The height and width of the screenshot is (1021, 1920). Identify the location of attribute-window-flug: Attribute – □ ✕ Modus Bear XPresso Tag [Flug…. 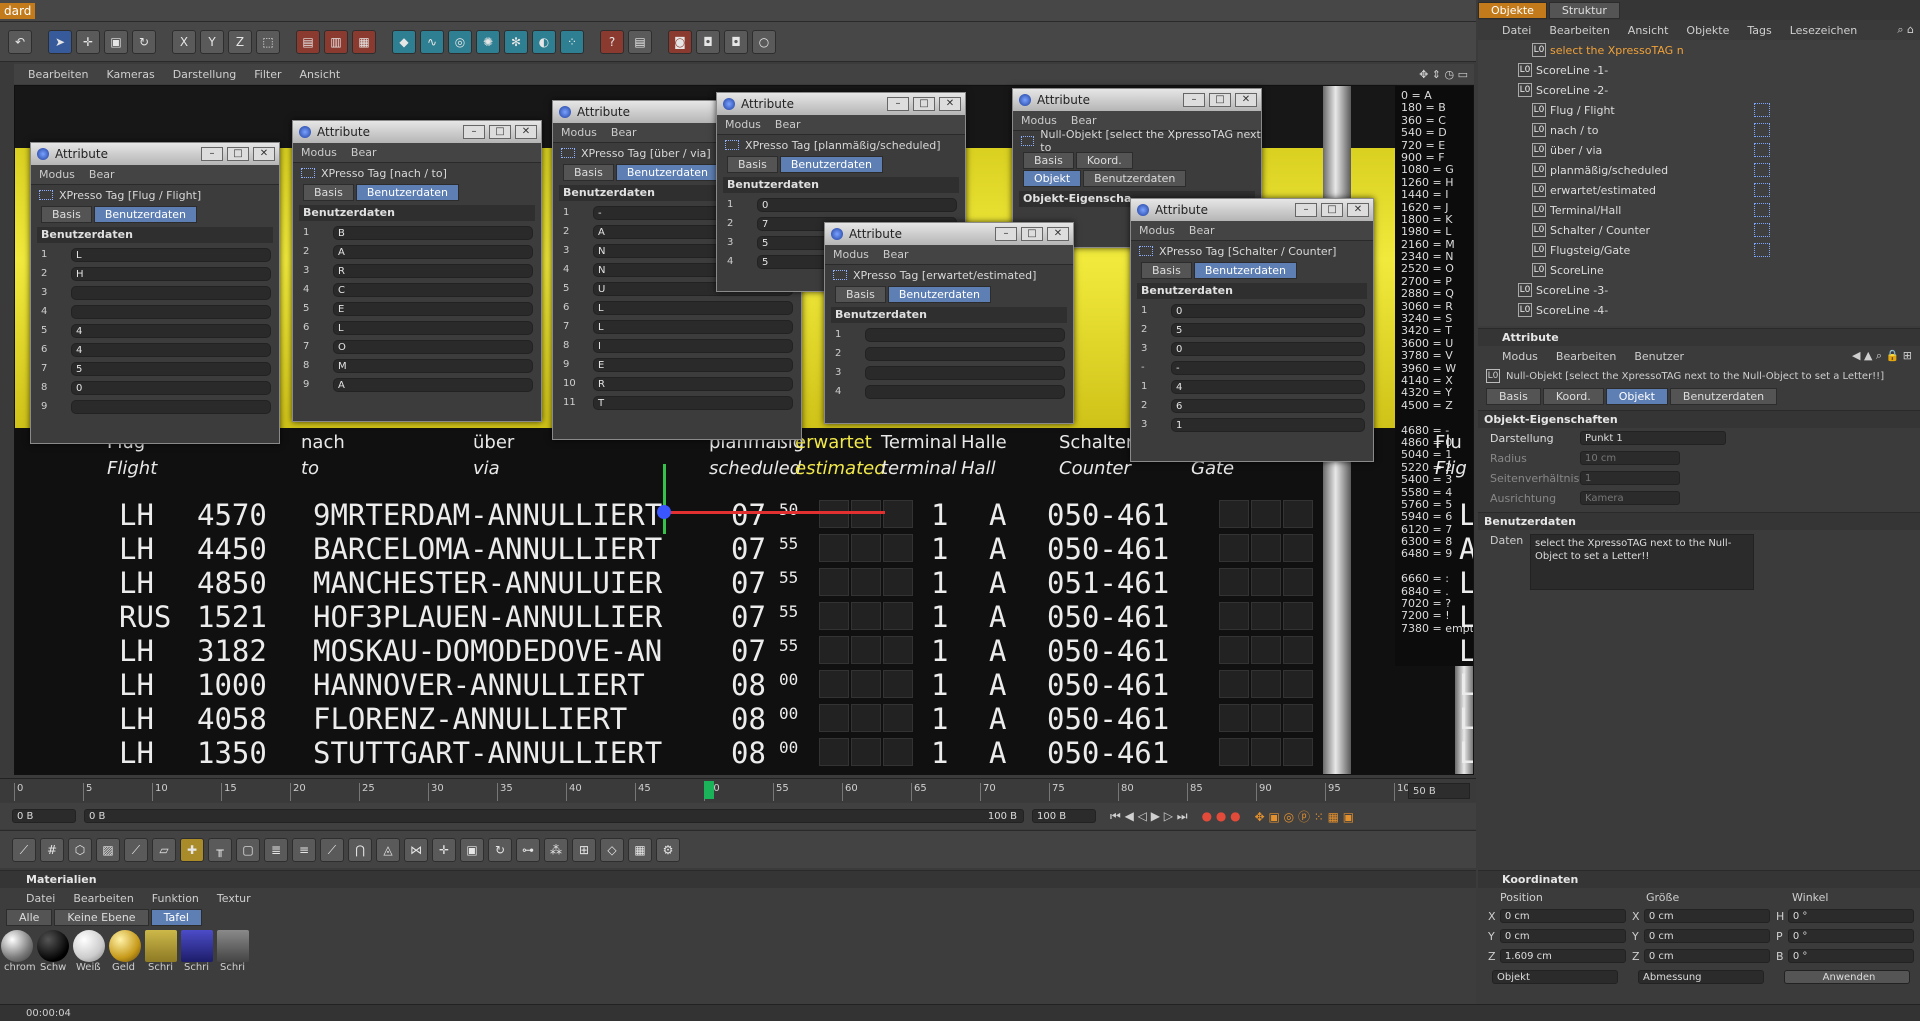
(155, 293).